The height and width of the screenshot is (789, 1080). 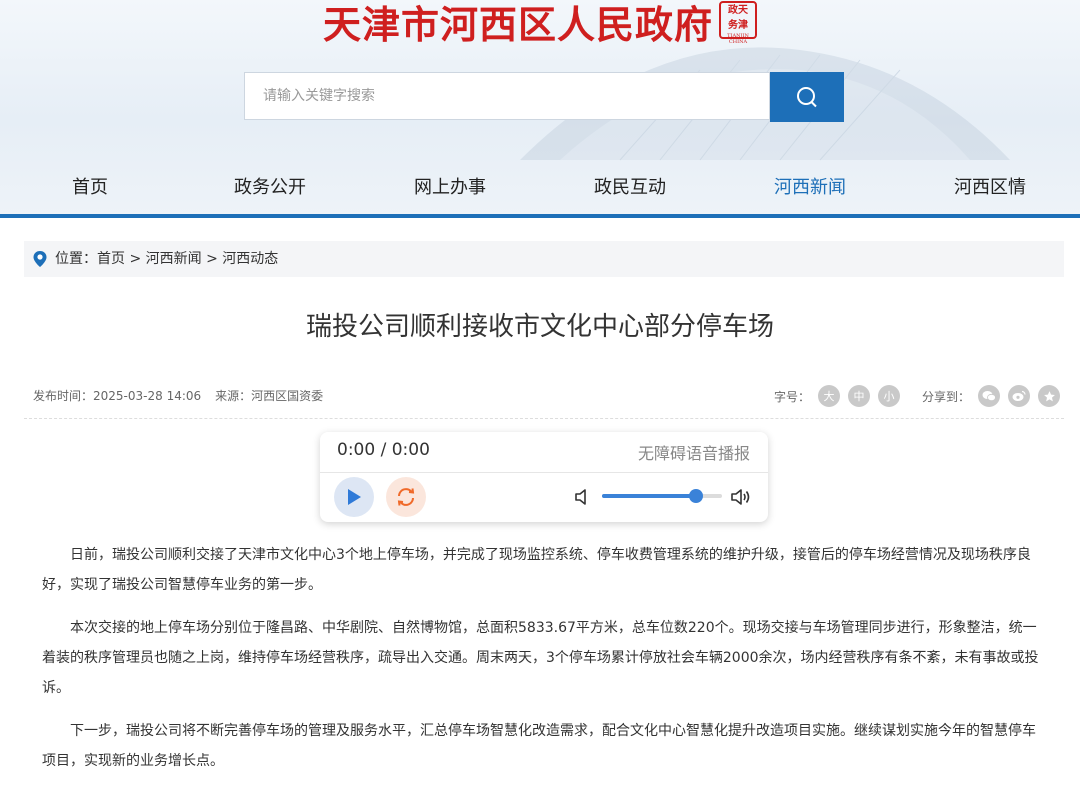 I want to click on article-tools: 字号： 大 中 小 分享到：, so click(x=917, y=396).